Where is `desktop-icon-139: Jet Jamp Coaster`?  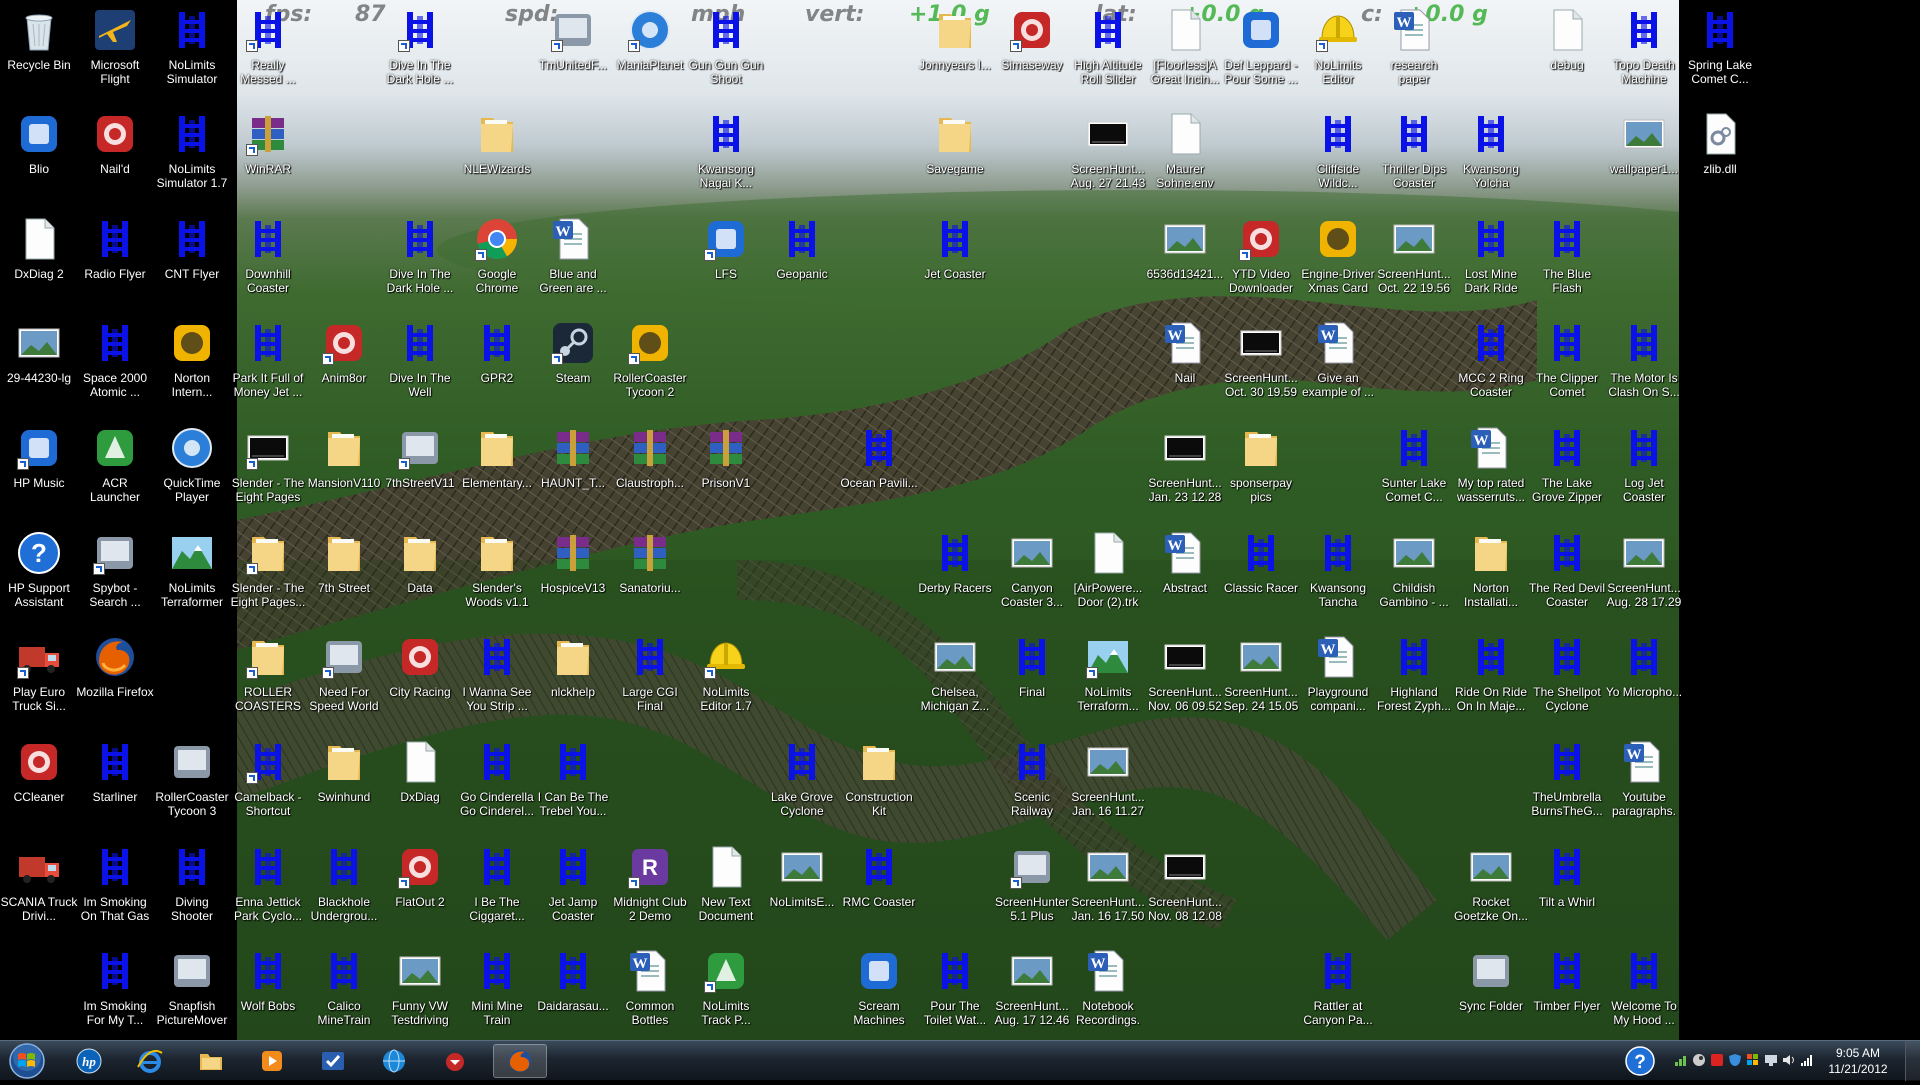 desktop-icon-139: Jet Jamp Coaster is located at coordinates (573, 887).